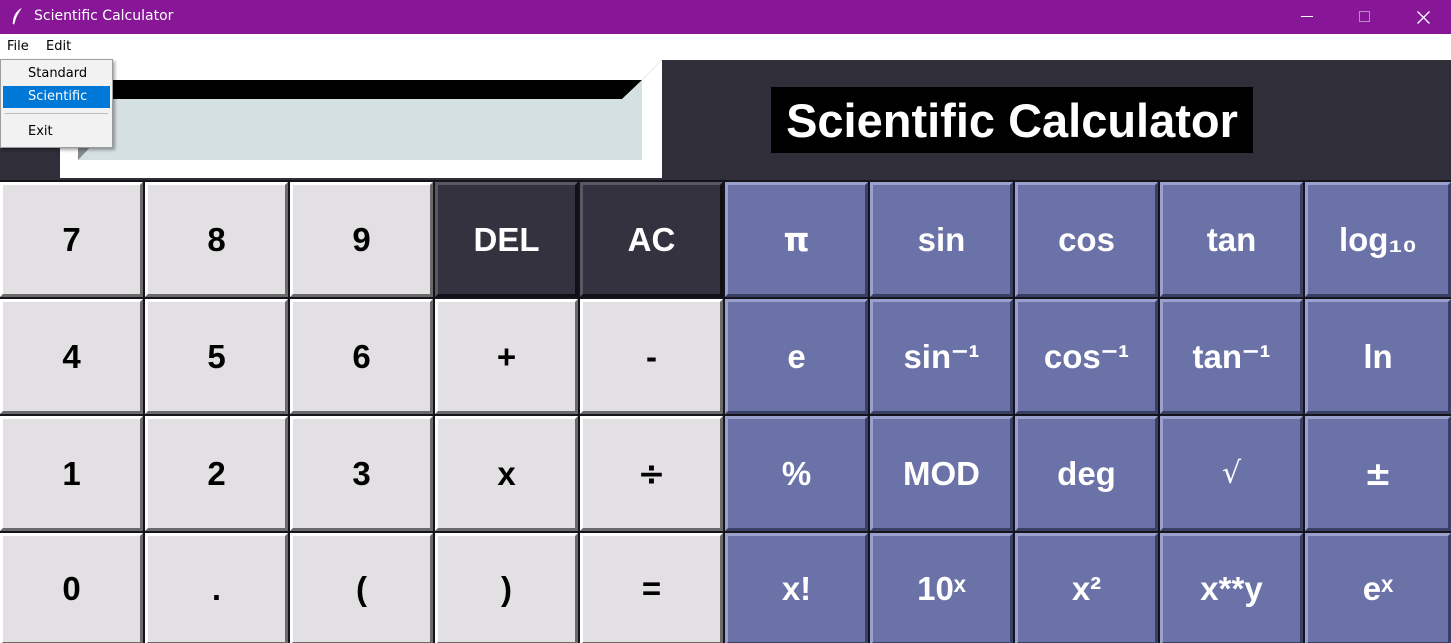 This screenshot has width=1451, height=643. What do you see at coordinates (1378, 239) in the screenshot?
I see `key-log10: log₁₀` at bounding box center [1378, 239].